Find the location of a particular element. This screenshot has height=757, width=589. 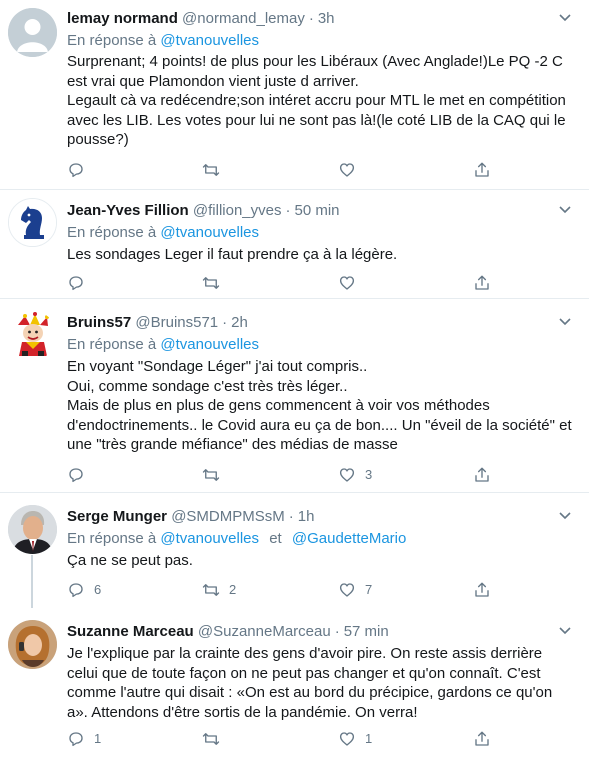

and-word: et is located at coordinates (275, 538).